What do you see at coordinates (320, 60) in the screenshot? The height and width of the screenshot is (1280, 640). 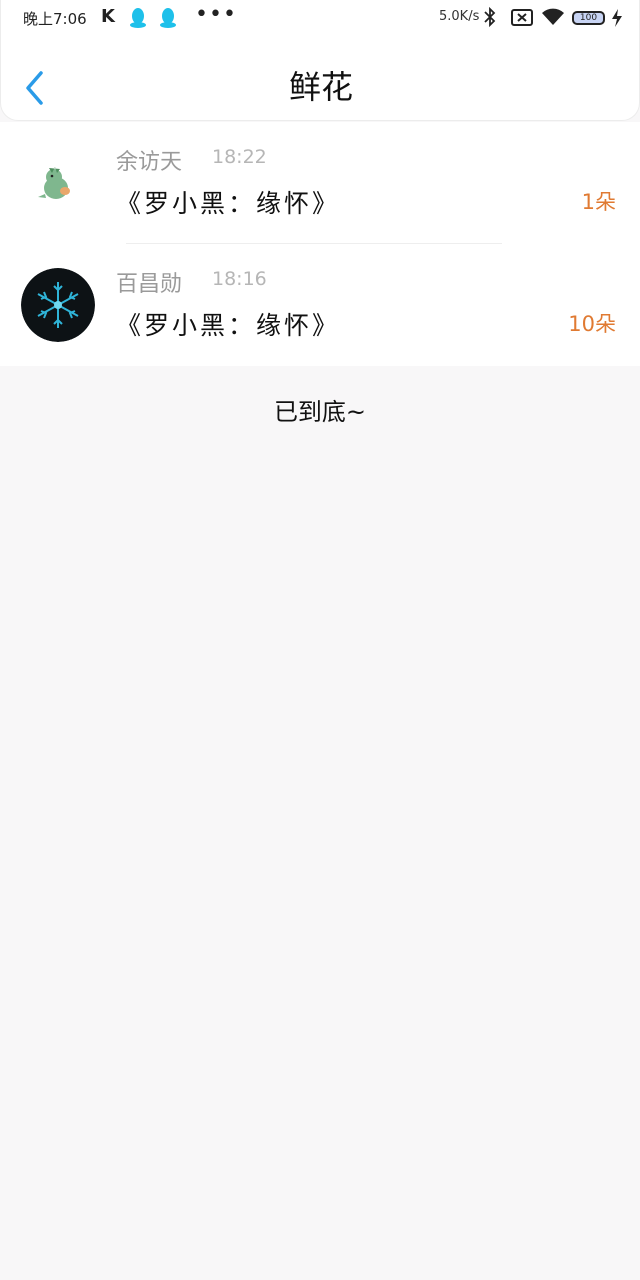 I see `app-header: 晚上7:06 K ••• 5.0K/s 100 鲜花` at bounding box center [320, 60].